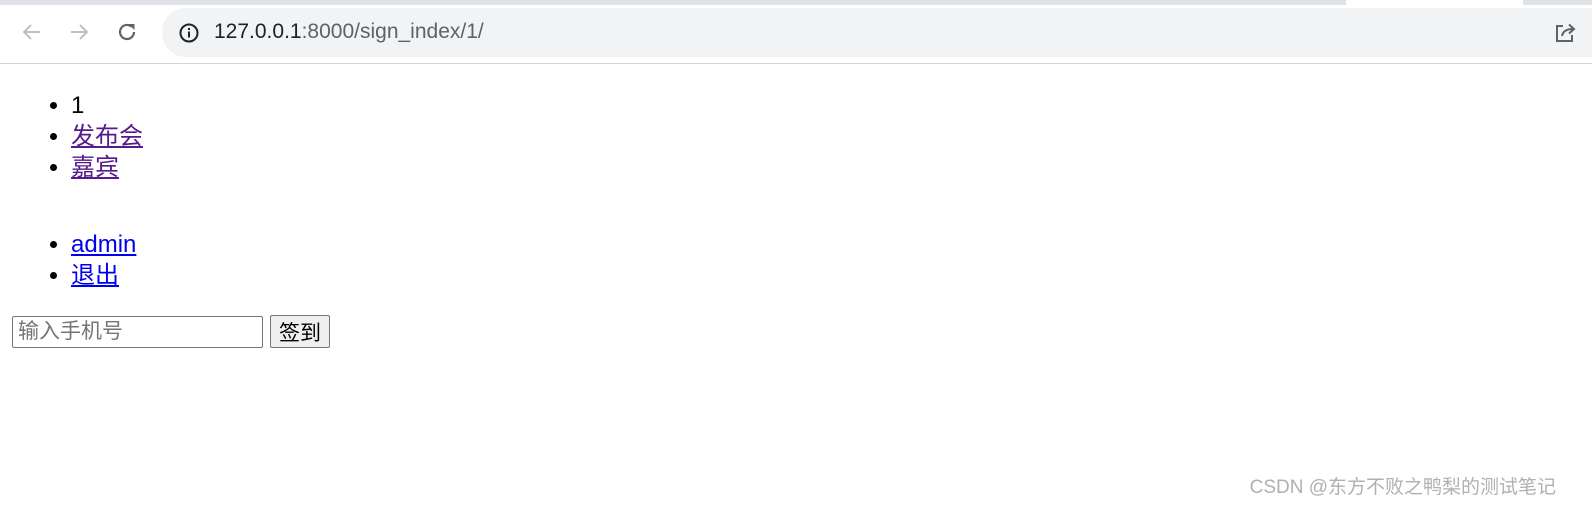  Describe the element at coordinates (796, 2) in the screenshot. I see `tab-strip` at that location.